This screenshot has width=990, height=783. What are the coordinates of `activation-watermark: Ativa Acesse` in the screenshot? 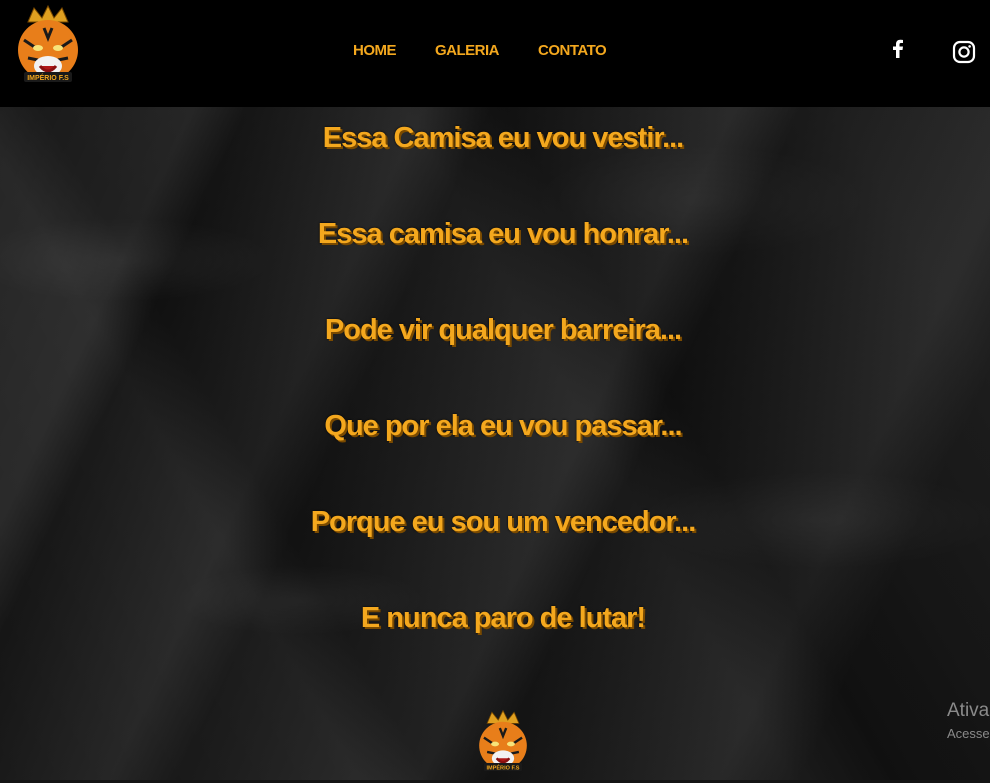 It's located at (968, 720).